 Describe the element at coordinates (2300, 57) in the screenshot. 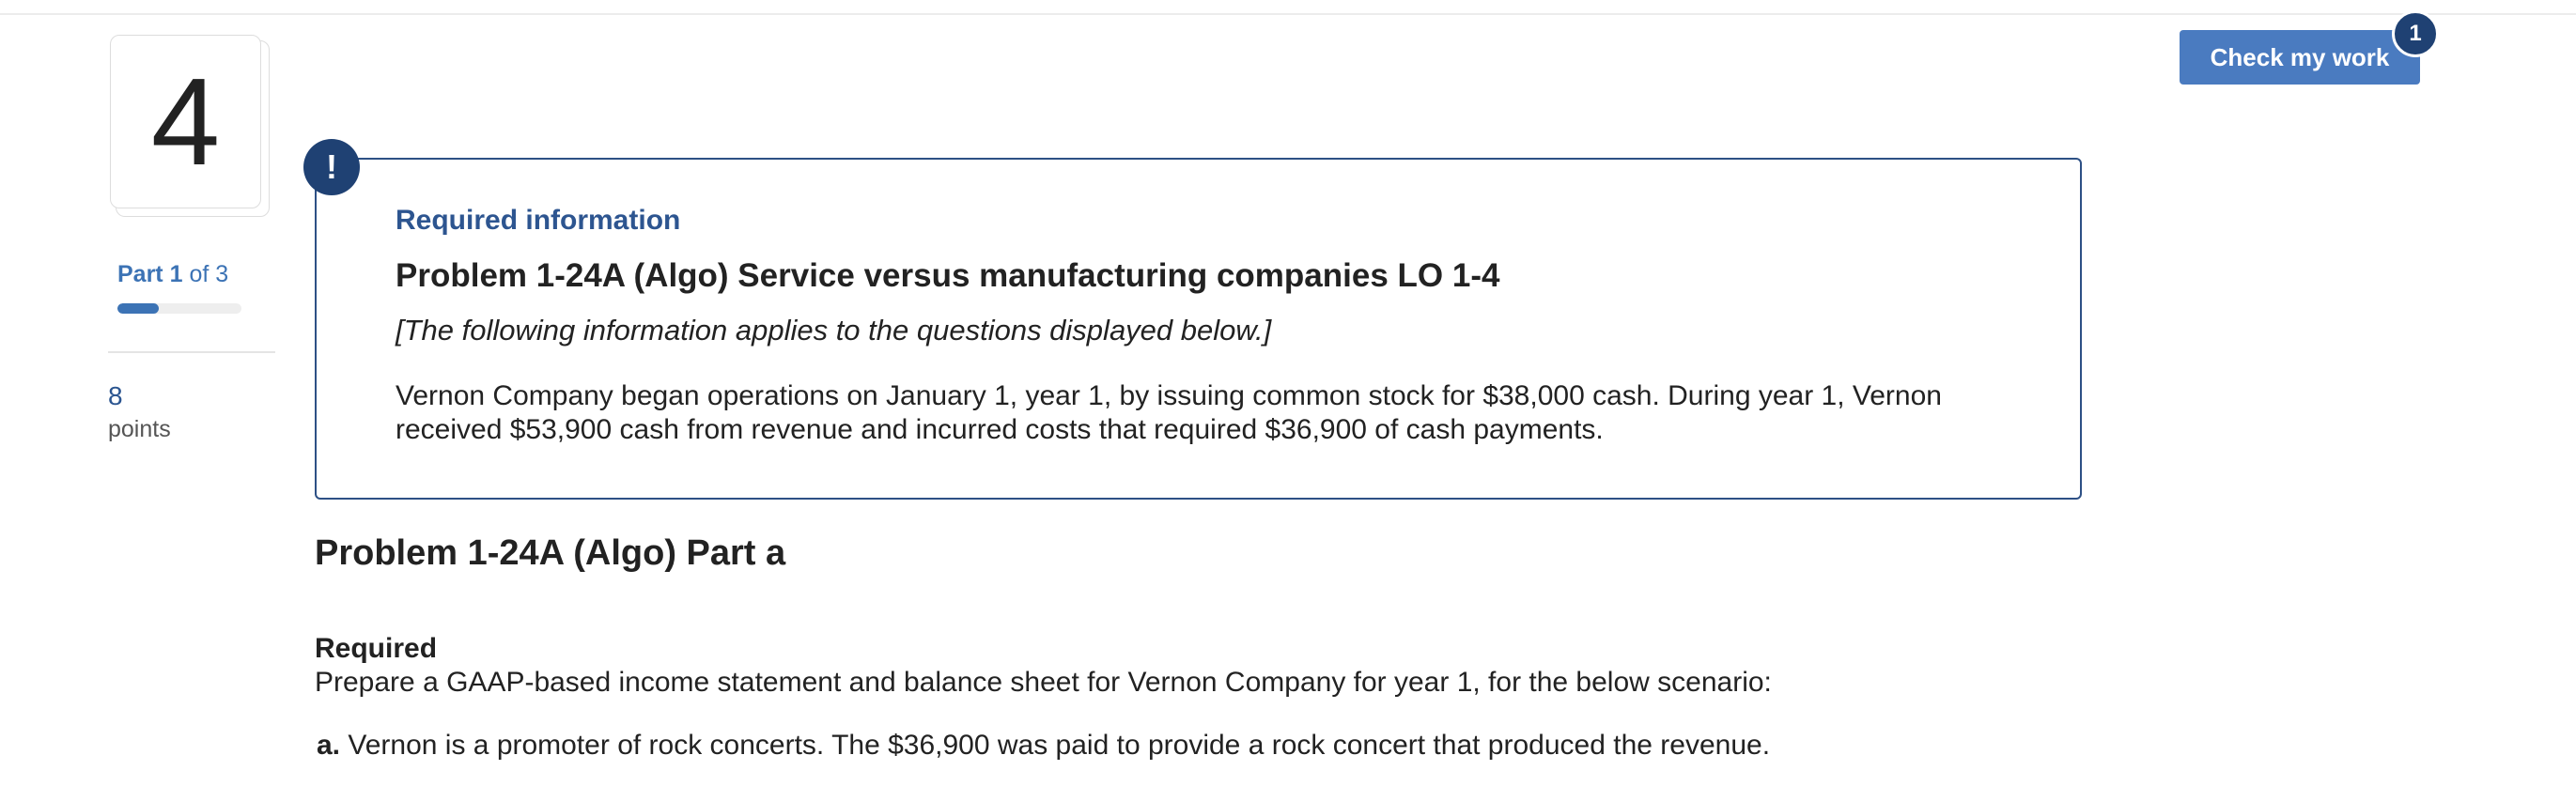

I see `check-my-work-button: Check my work` at that location.